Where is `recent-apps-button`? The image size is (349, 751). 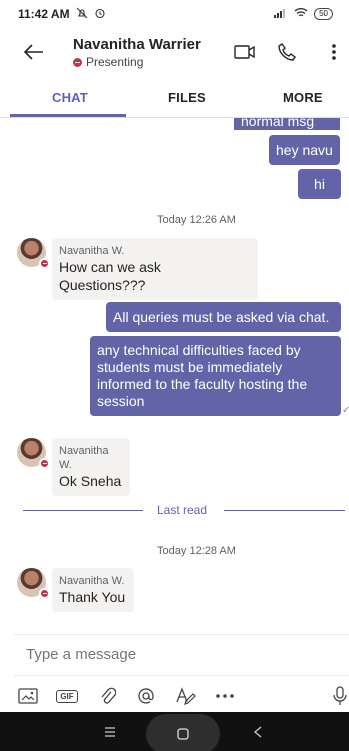
recent-apps-button is located at coordinates (110, 734).